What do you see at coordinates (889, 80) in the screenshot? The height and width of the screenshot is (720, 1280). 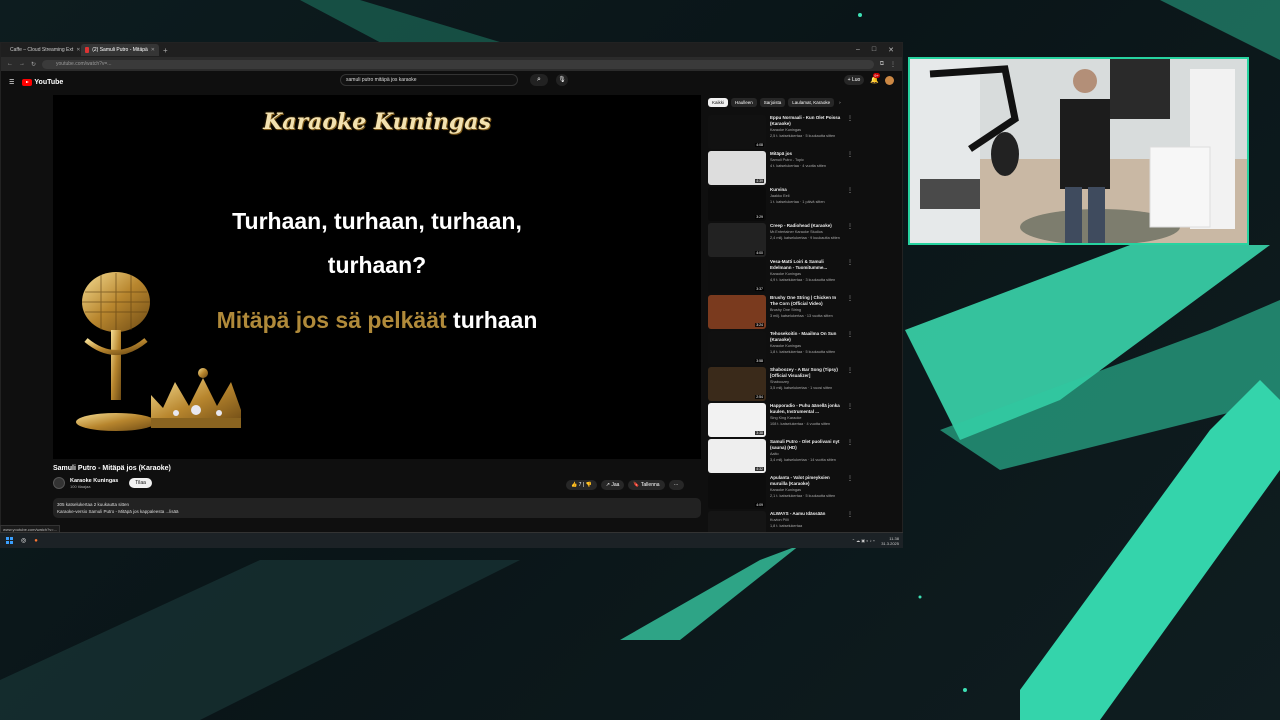 I see `avatar` at bounding box center [889, 80].